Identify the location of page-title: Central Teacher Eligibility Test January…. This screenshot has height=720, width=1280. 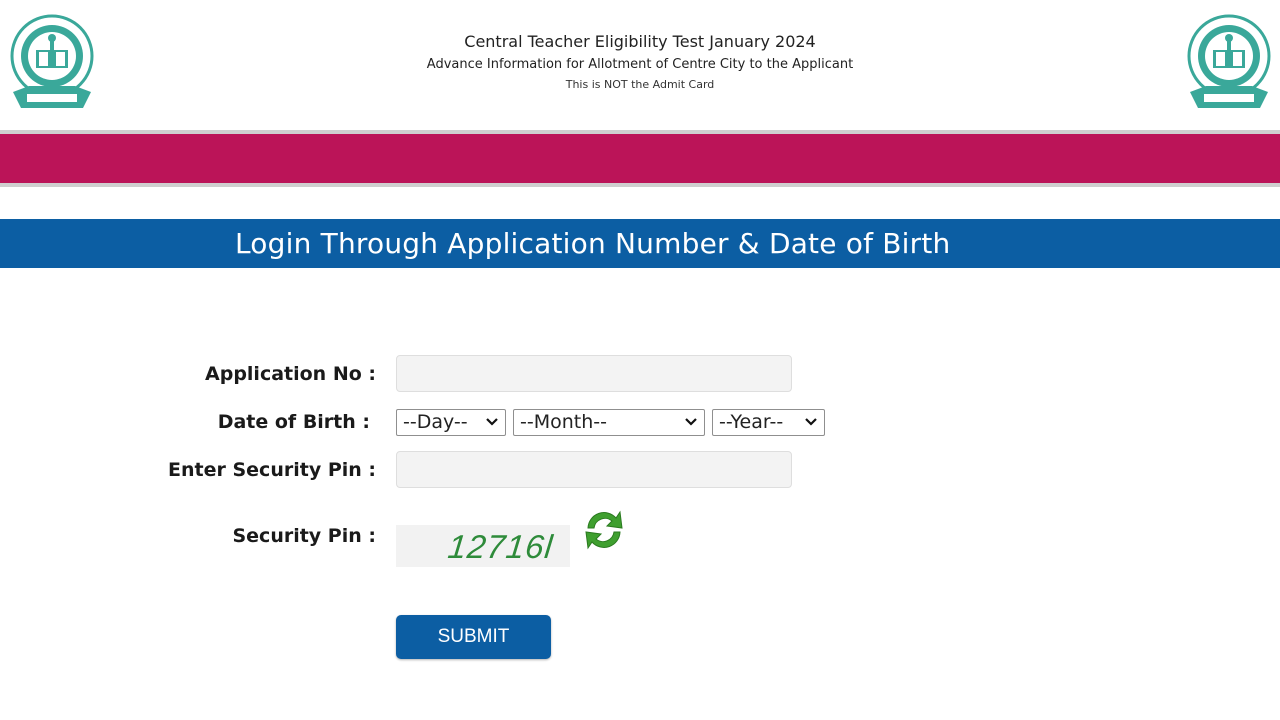
(640, 41).